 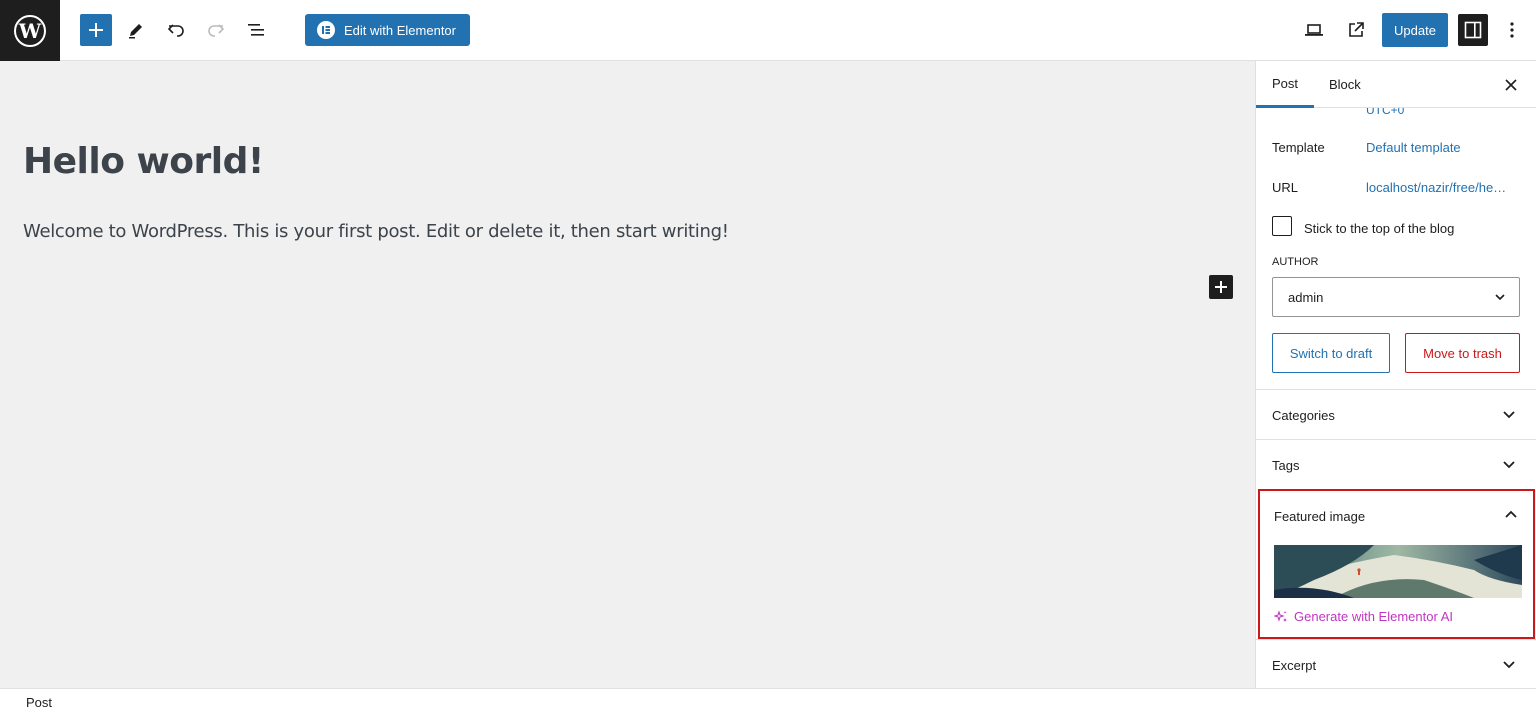 I want to click on template-label: Template, so click(x=1298, y=147).